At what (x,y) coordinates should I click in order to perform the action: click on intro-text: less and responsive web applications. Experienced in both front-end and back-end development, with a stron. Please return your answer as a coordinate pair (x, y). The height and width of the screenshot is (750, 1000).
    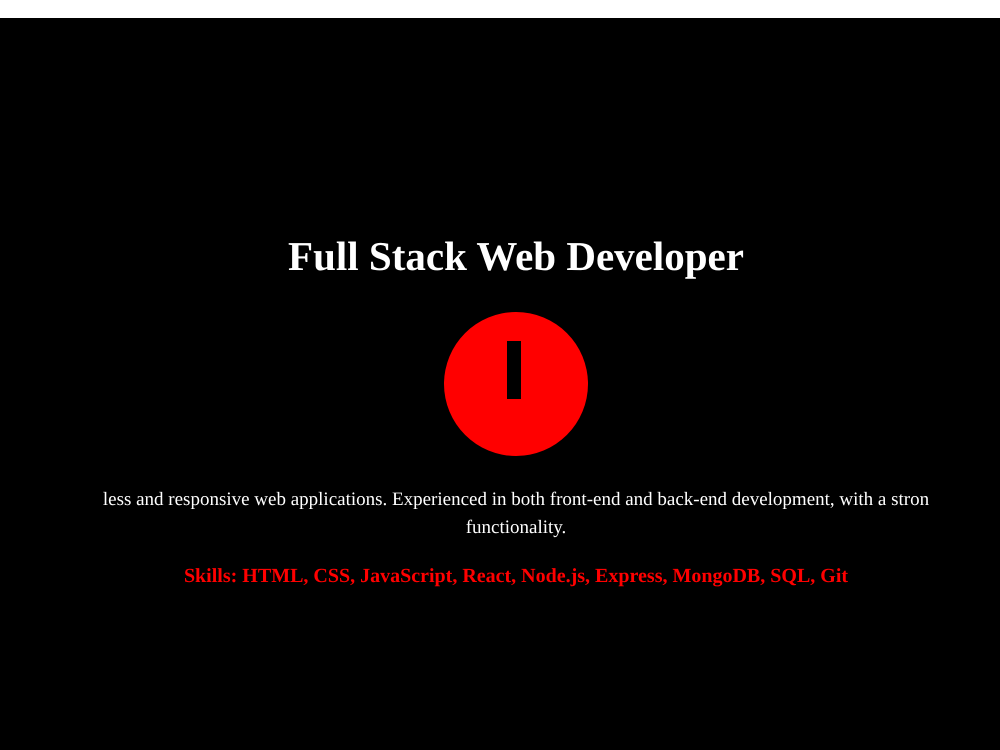
    Looking at the image, I should click on (516, 500).